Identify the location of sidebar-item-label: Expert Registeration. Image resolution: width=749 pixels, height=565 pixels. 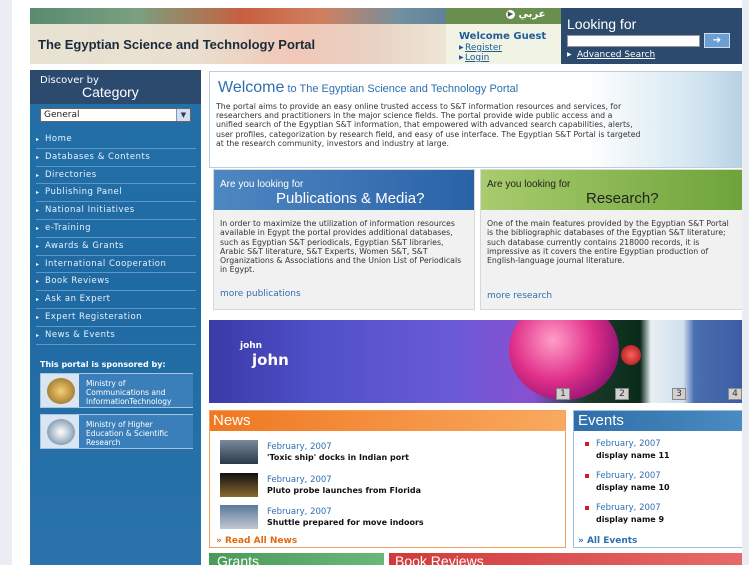
(94, 316).